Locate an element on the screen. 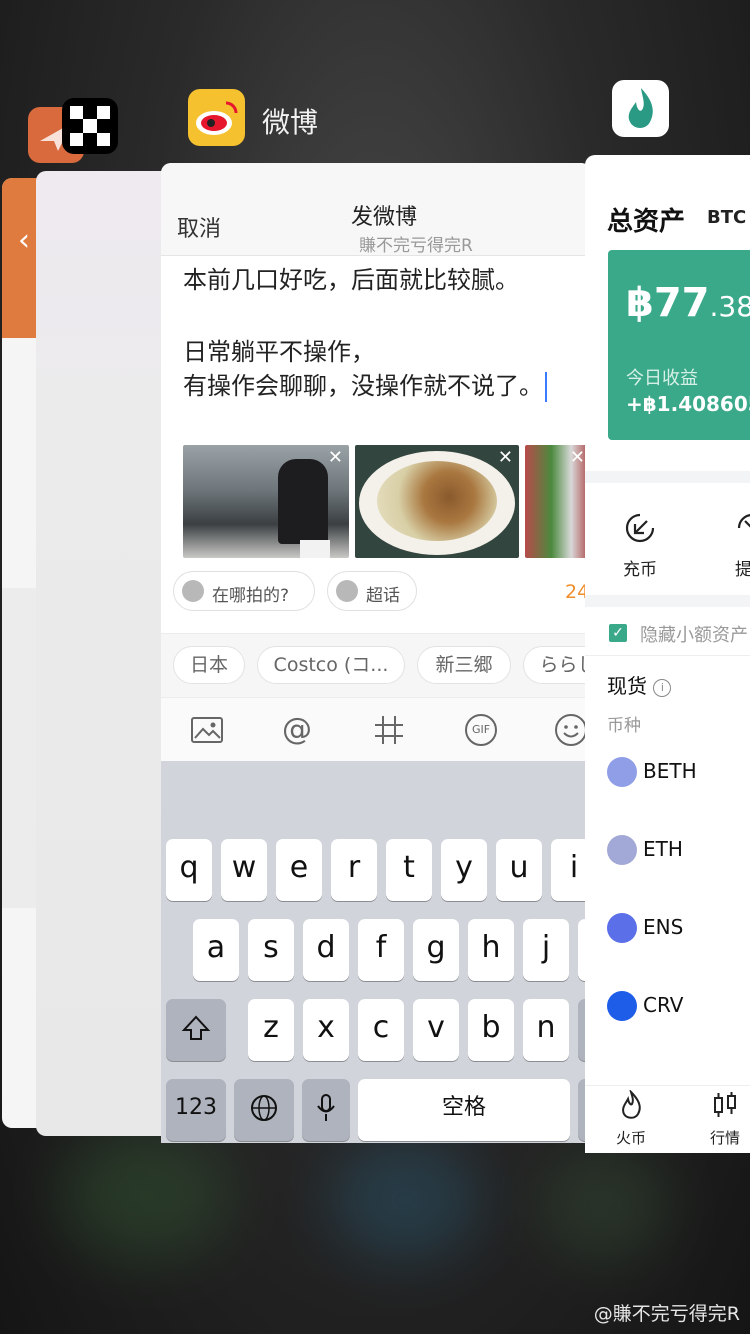  deposit-icon is located at coordinates (640, 530).